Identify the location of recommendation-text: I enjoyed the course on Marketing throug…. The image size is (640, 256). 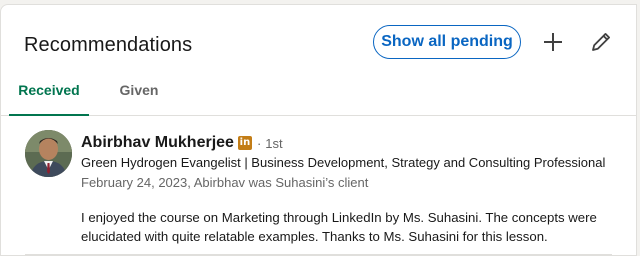
(339, 227).